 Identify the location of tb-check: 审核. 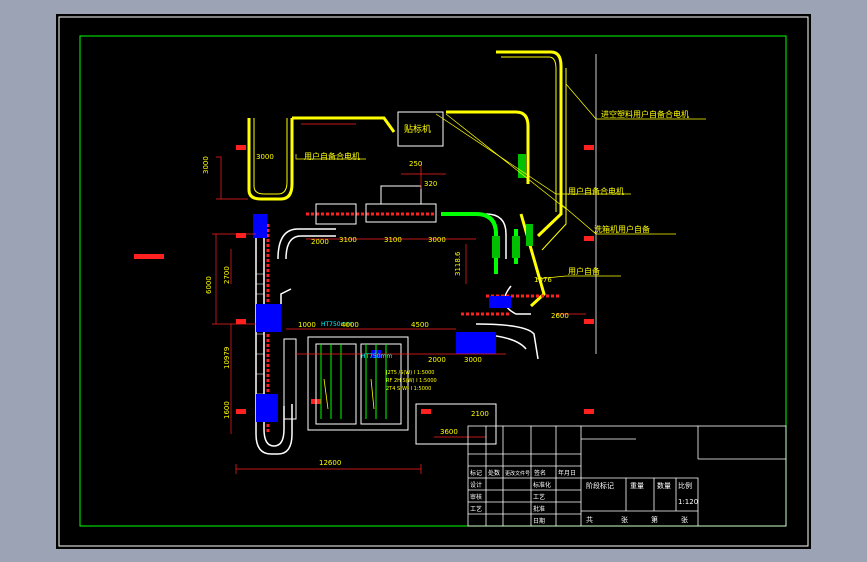
(476, 497).